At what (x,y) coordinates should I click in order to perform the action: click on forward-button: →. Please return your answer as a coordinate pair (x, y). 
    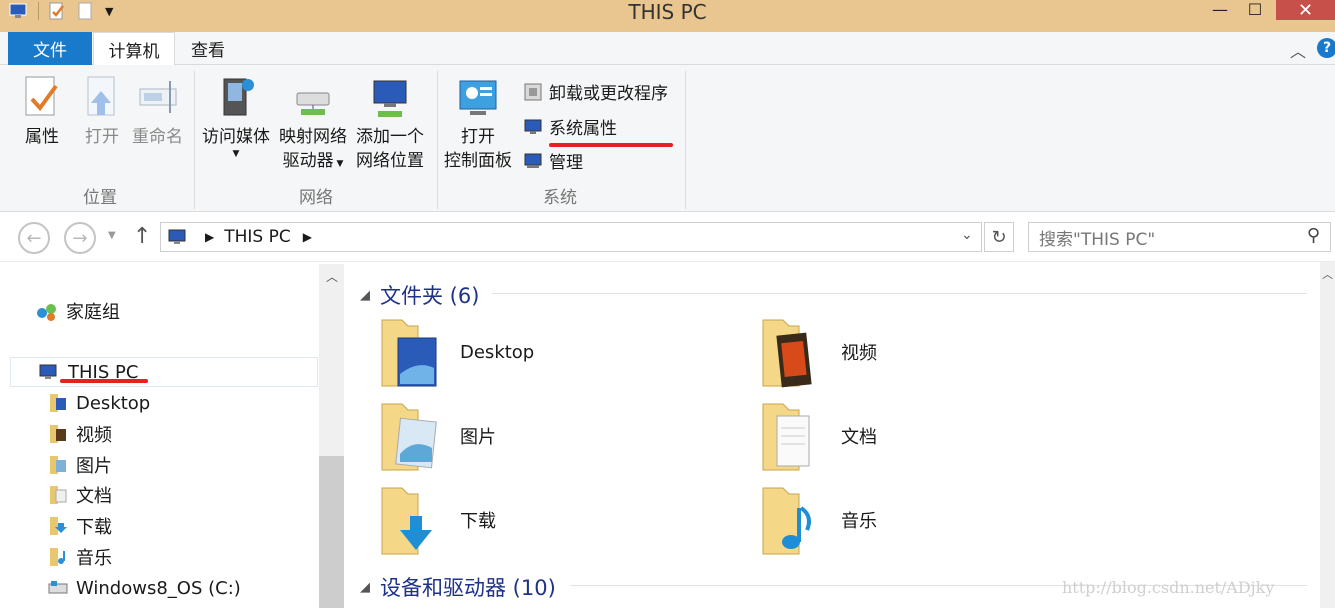
    Looking at the image, I should click on (80, 238).